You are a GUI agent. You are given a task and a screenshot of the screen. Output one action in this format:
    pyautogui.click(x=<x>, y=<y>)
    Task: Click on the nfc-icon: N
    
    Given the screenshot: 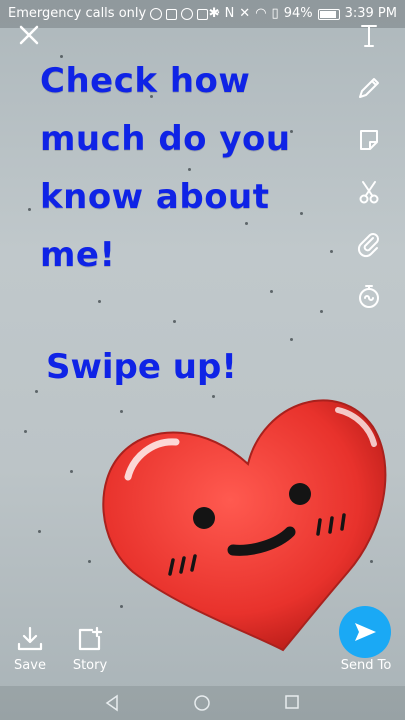 What is the action you would take?
    pyautogui.click(x=229, y=13)
    